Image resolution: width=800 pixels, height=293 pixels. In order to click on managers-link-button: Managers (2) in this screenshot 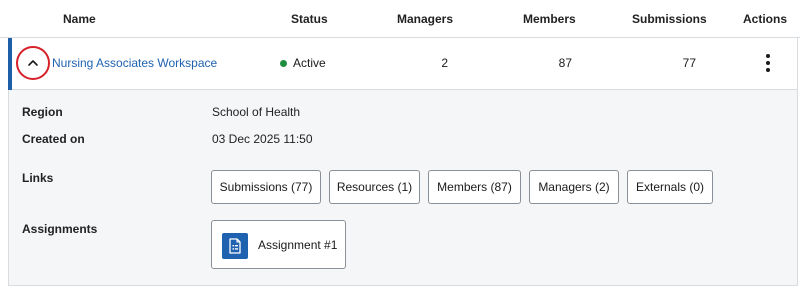, I will do `click(574, 187)`.